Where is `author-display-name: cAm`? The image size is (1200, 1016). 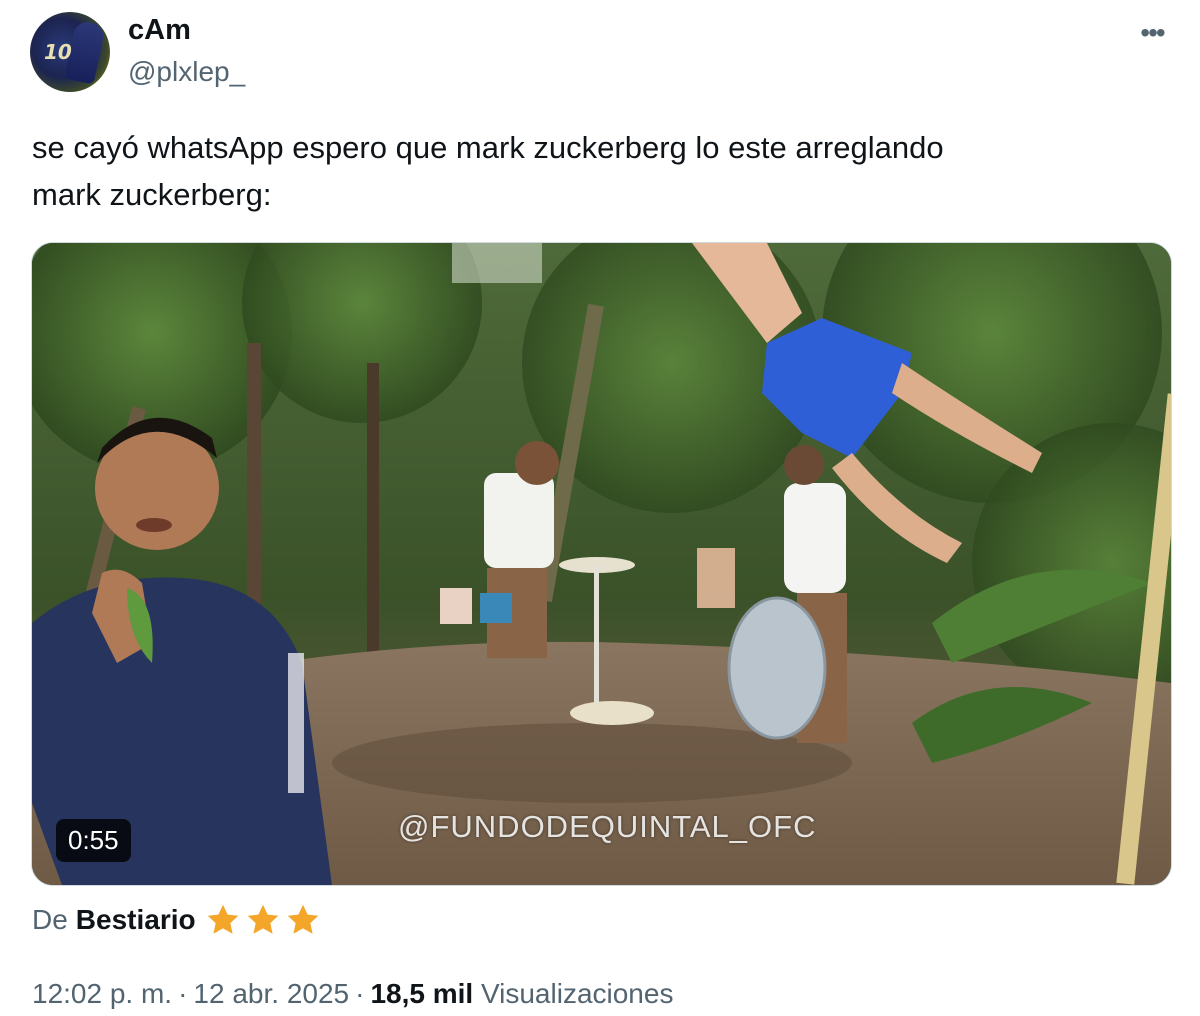 author-display-name: cAm is located at coordinates (159, 30).